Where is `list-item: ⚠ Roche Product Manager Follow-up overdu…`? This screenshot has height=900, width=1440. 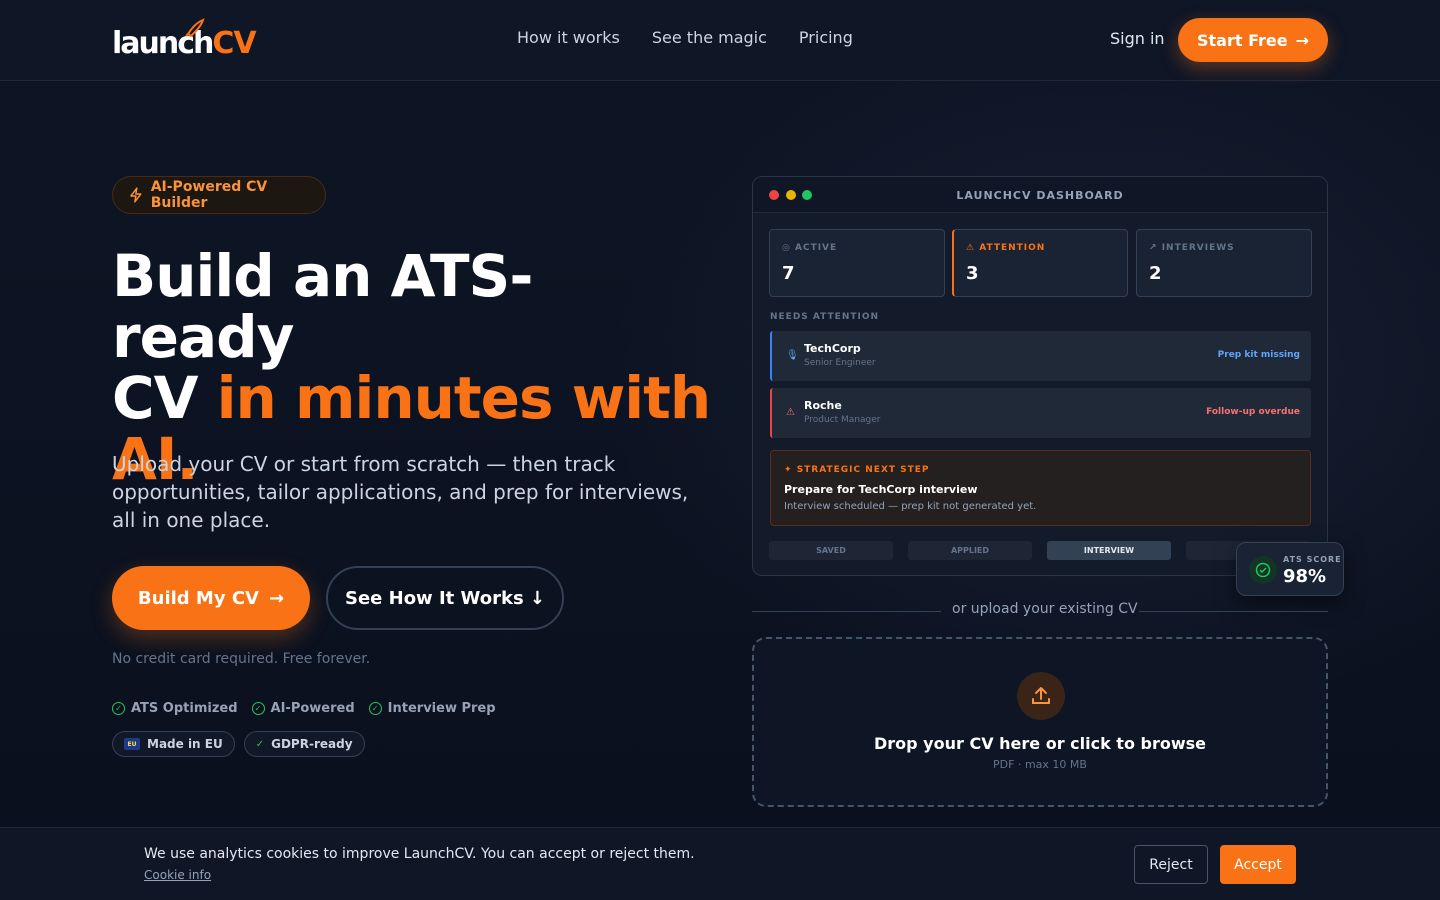
list-item: ⚠ Roche Product Manager Follow-up overdu… is located at coordinates (1040, 413).